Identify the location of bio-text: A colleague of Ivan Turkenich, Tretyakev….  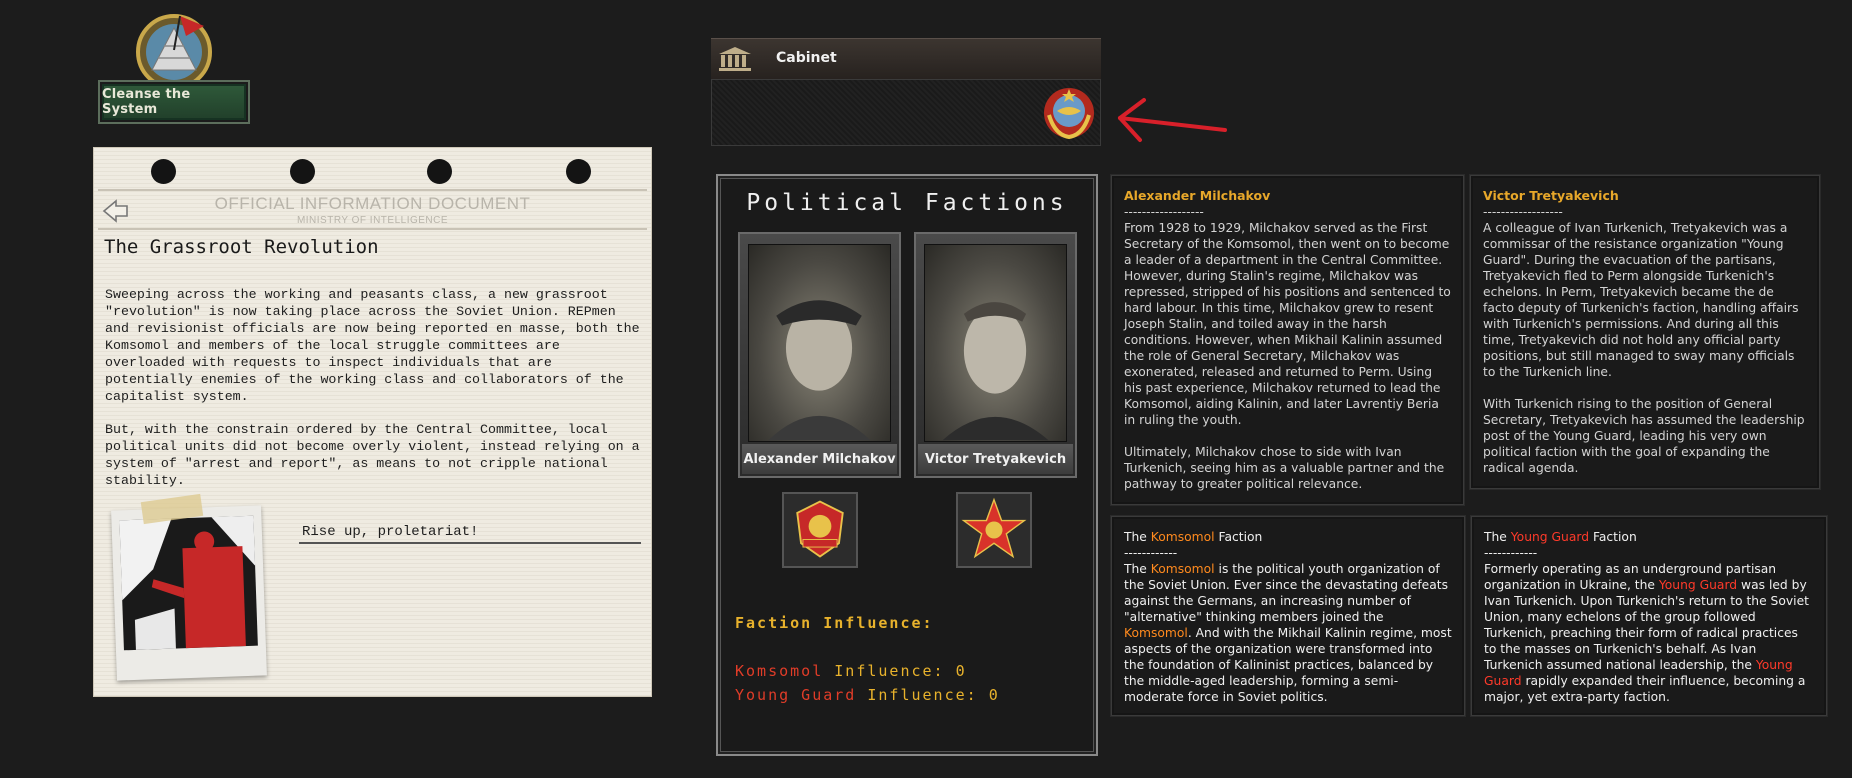
(1641, 300).